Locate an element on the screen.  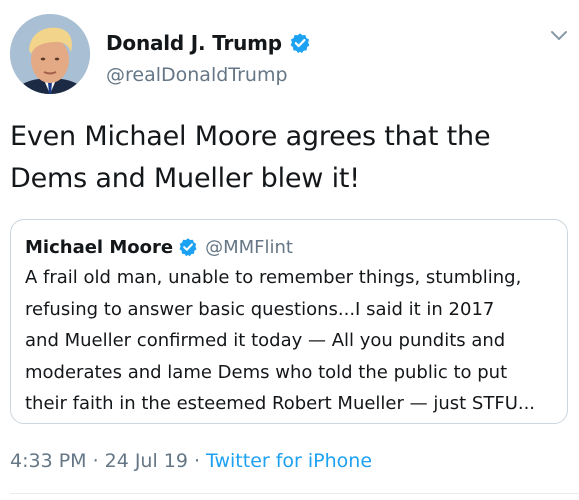
avatar is located at coordinates (50, 54).